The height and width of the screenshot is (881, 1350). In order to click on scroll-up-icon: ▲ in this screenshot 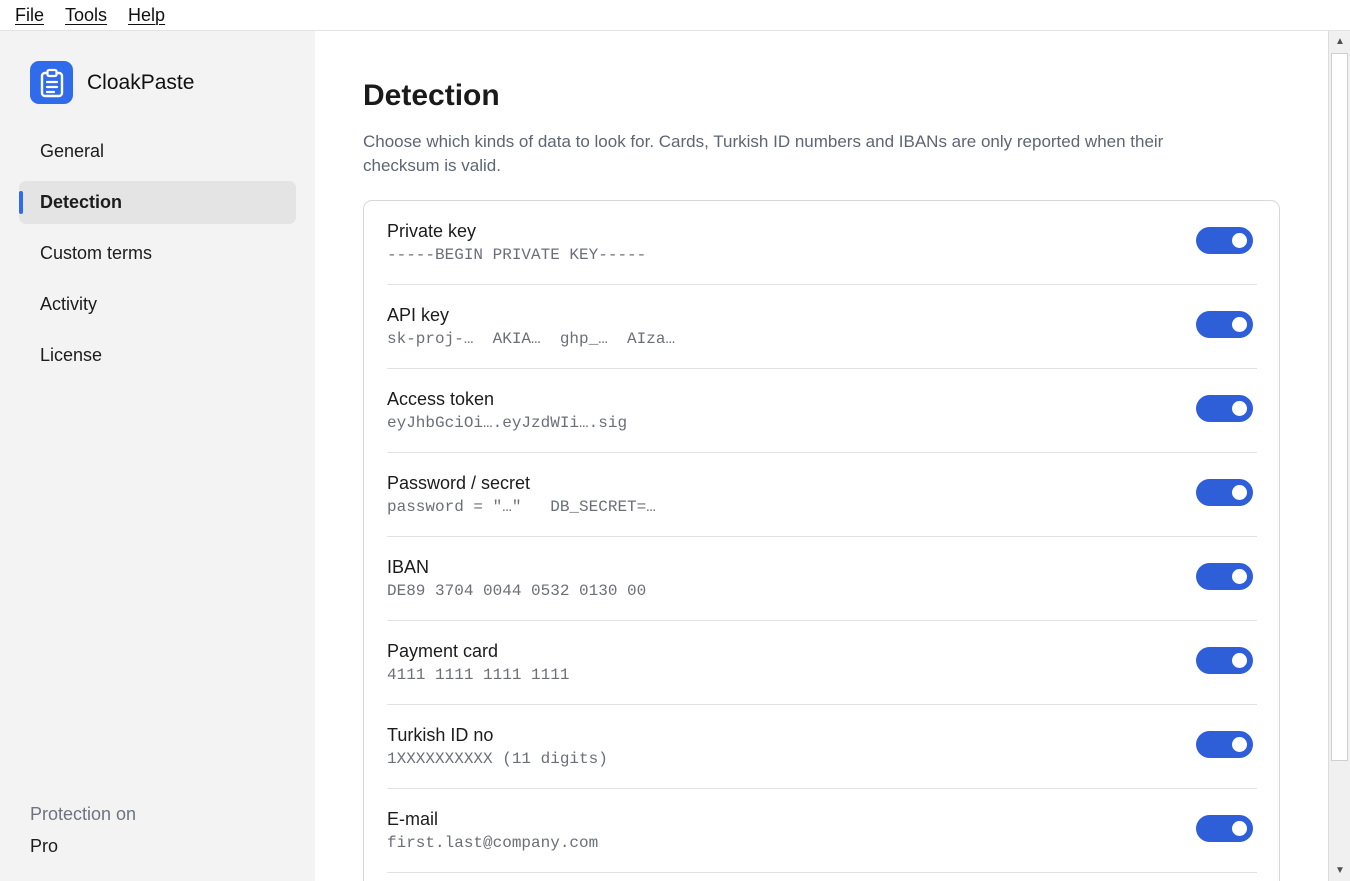, I will do `click(1340, 41)`.